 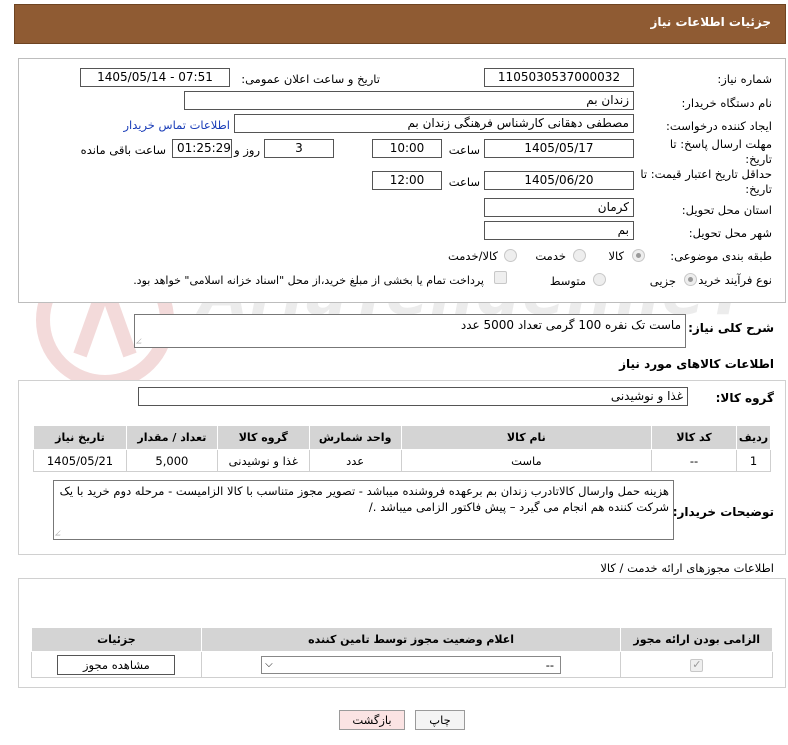 I want to click on purchase-radio-minor, so click(x=690, y=279).